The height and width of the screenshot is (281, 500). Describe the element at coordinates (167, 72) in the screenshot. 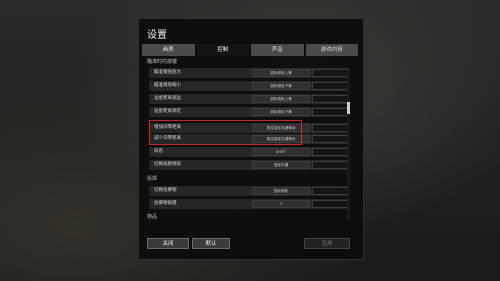

I see `keybind-label: 瞄准镜倍放大` at that location.